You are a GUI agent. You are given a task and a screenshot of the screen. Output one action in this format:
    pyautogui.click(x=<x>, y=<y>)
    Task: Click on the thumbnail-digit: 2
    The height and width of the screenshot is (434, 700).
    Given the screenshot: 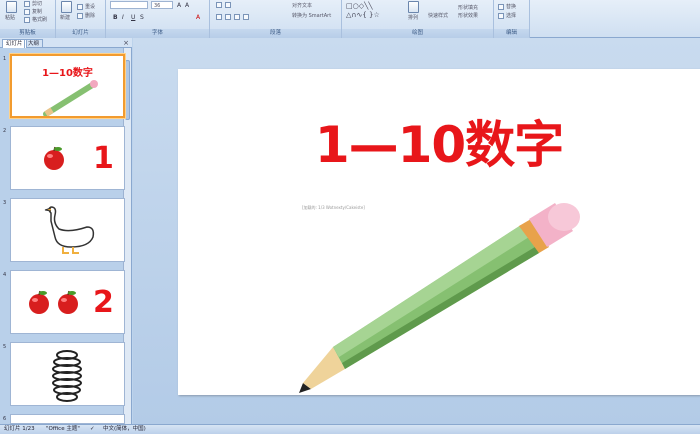 What is the action you would take?
    pyautogui.click(x=103, y=302)
    